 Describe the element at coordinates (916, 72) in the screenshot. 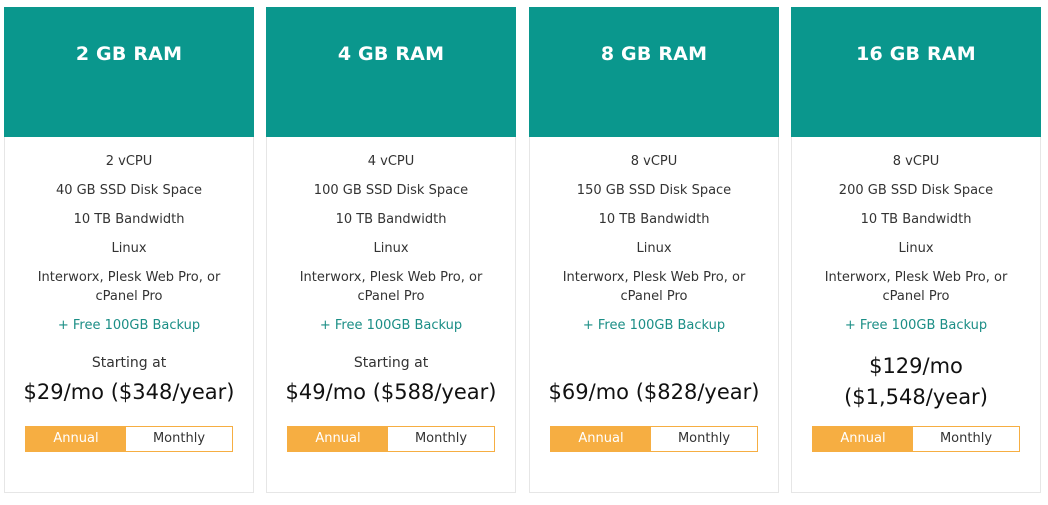

I see `plan-title: 16 GB RAM` at that location.